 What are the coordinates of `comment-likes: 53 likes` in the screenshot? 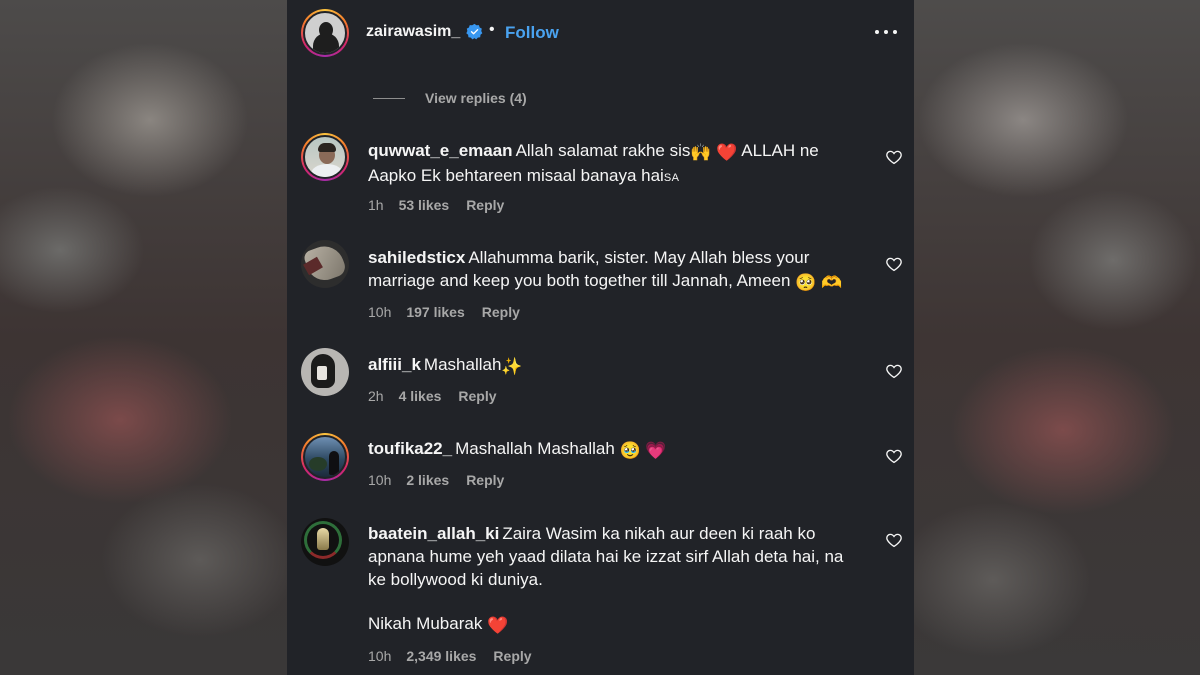 It's located at (424, 205).